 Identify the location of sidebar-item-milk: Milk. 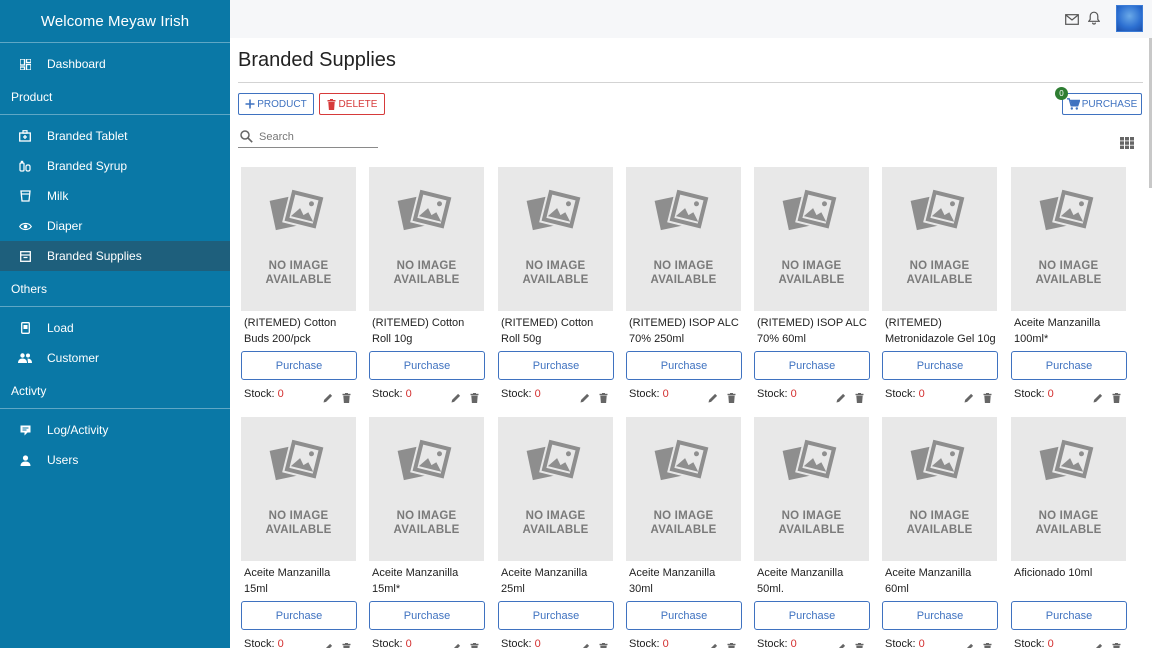
(115, 196).